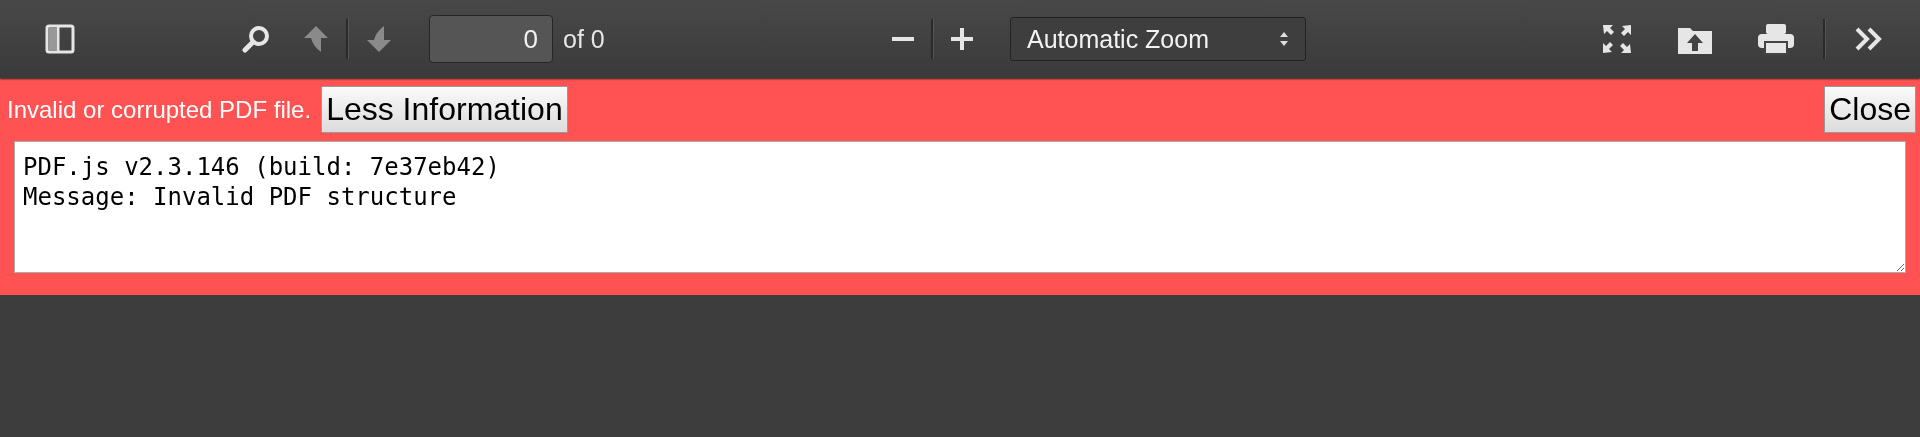 Image resolution: width=1920 pixels, height=437 pixels. I want to click on minus-icon, so click(903, 39).